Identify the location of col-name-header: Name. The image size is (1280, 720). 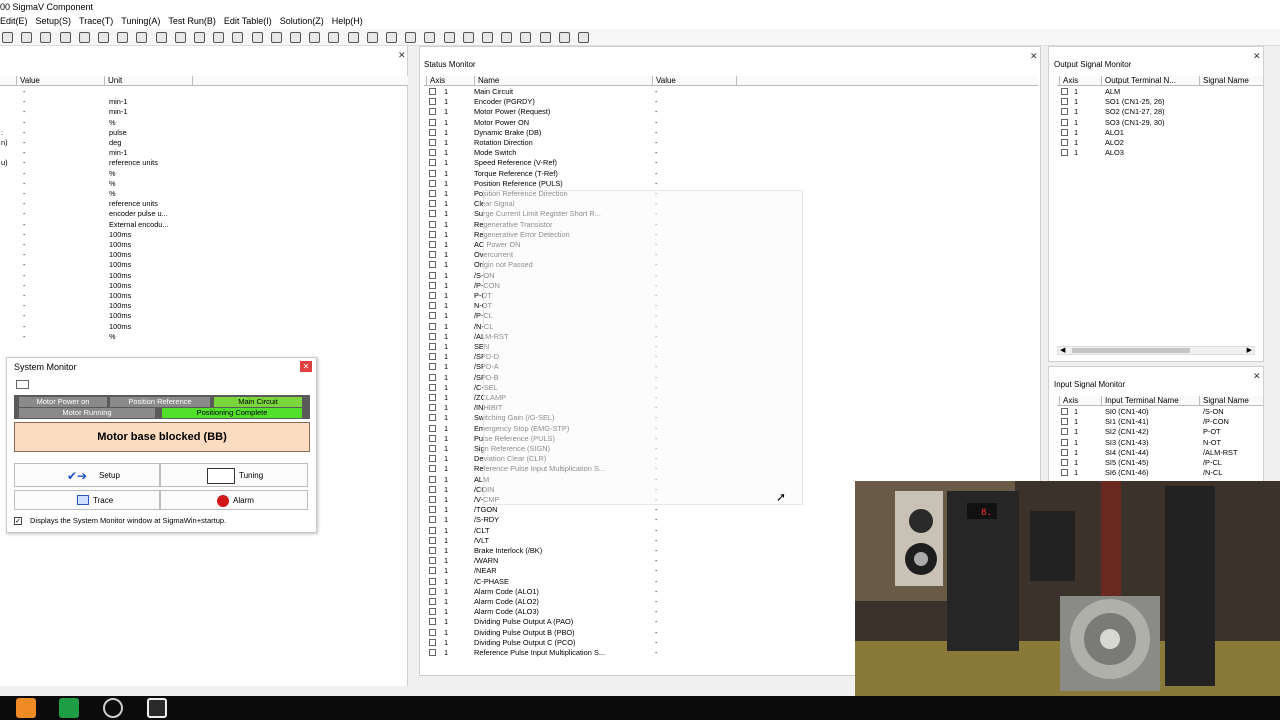
(563, 81).